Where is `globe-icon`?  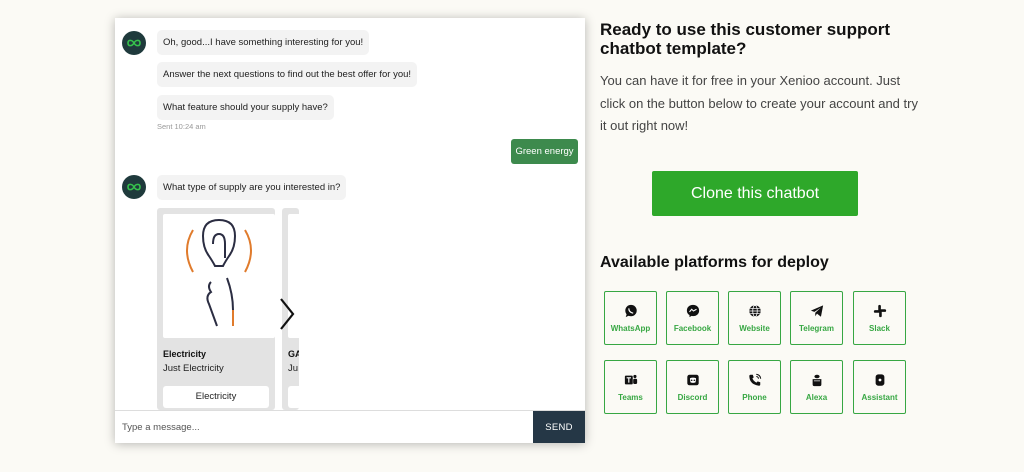 globe-icon is located at coordinates (754, 311).